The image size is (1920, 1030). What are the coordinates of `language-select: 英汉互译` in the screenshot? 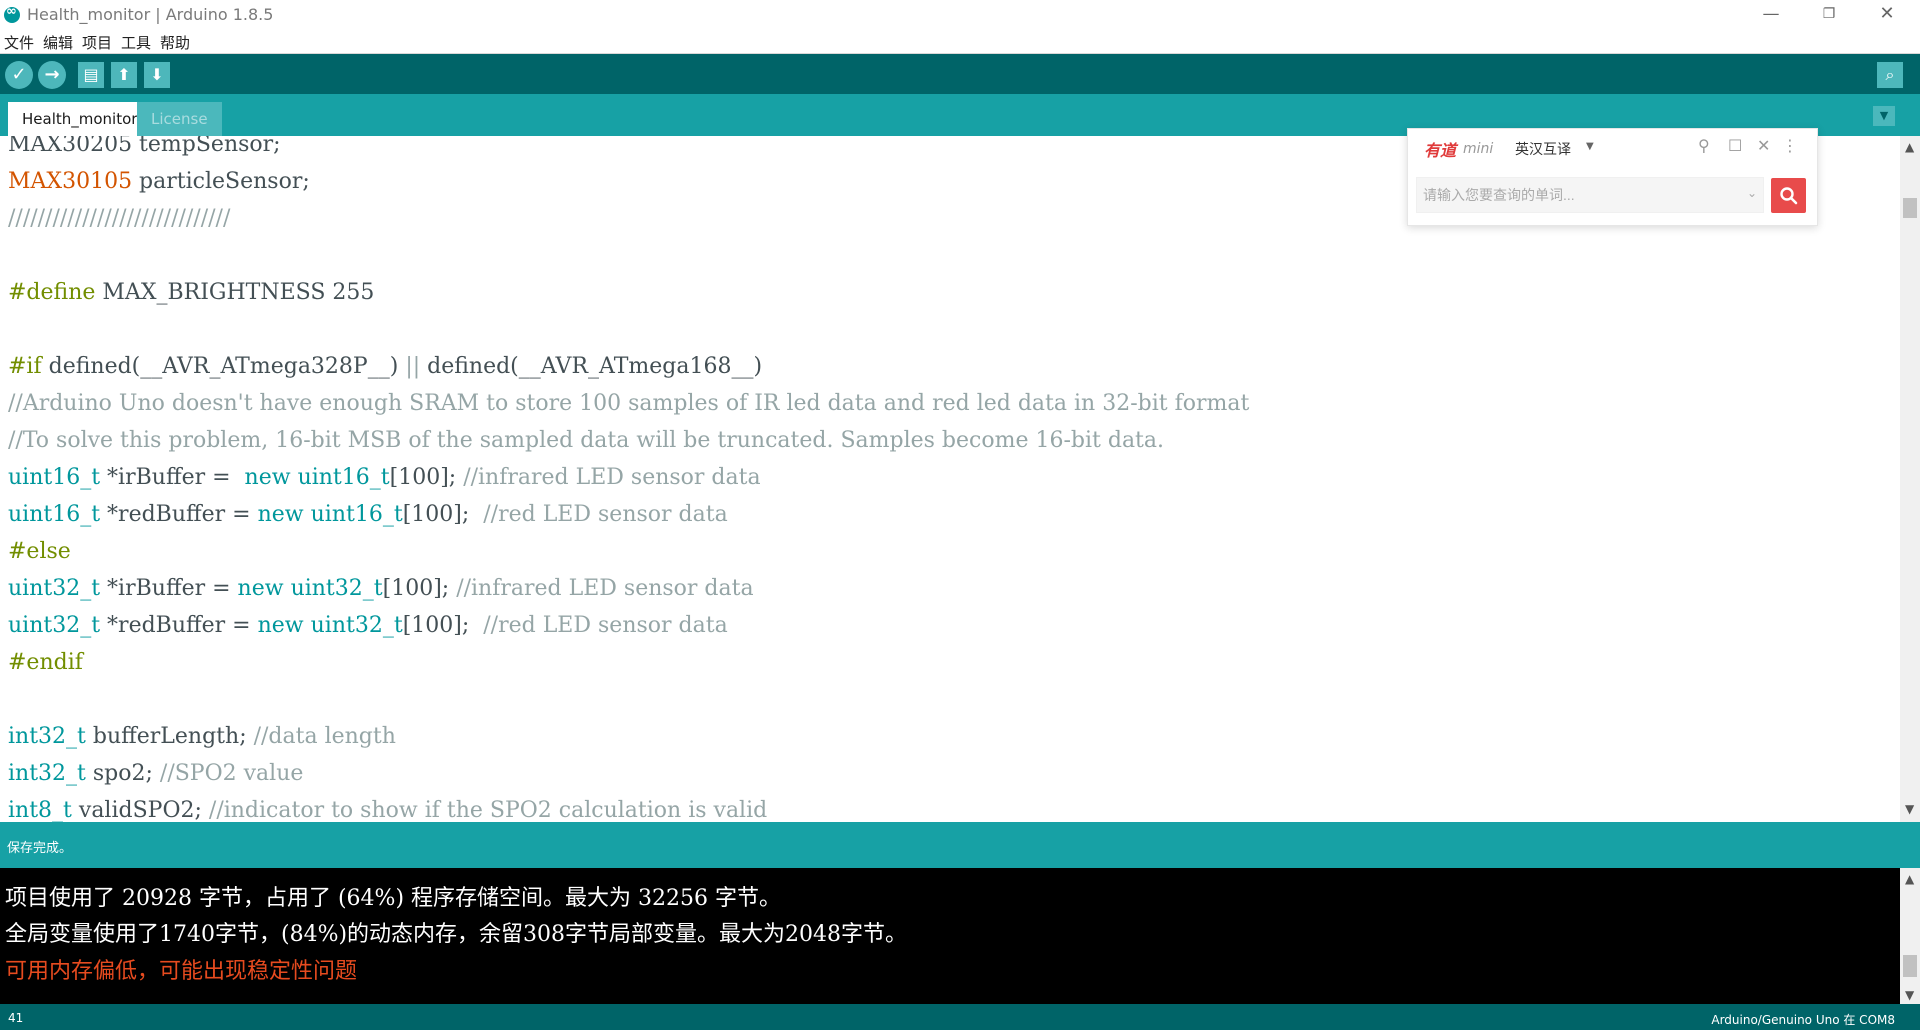 It's located at (1543, 149).